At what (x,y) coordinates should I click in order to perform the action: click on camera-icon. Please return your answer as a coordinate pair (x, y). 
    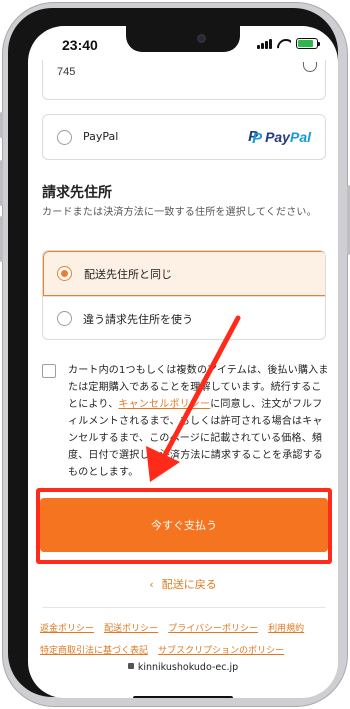
    Looking at the image, I should click on (201, 38).